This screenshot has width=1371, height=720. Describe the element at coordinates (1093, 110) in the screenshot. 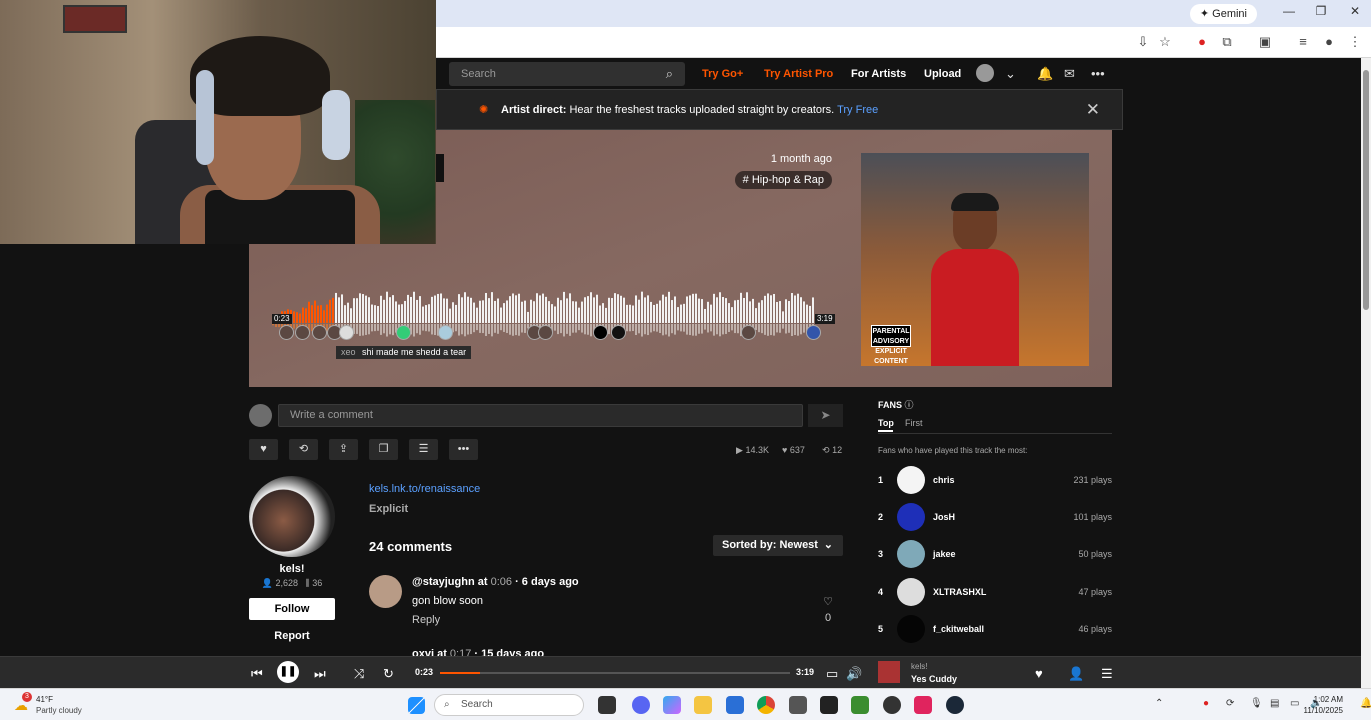

I see `close-icon: ✕` at that location.